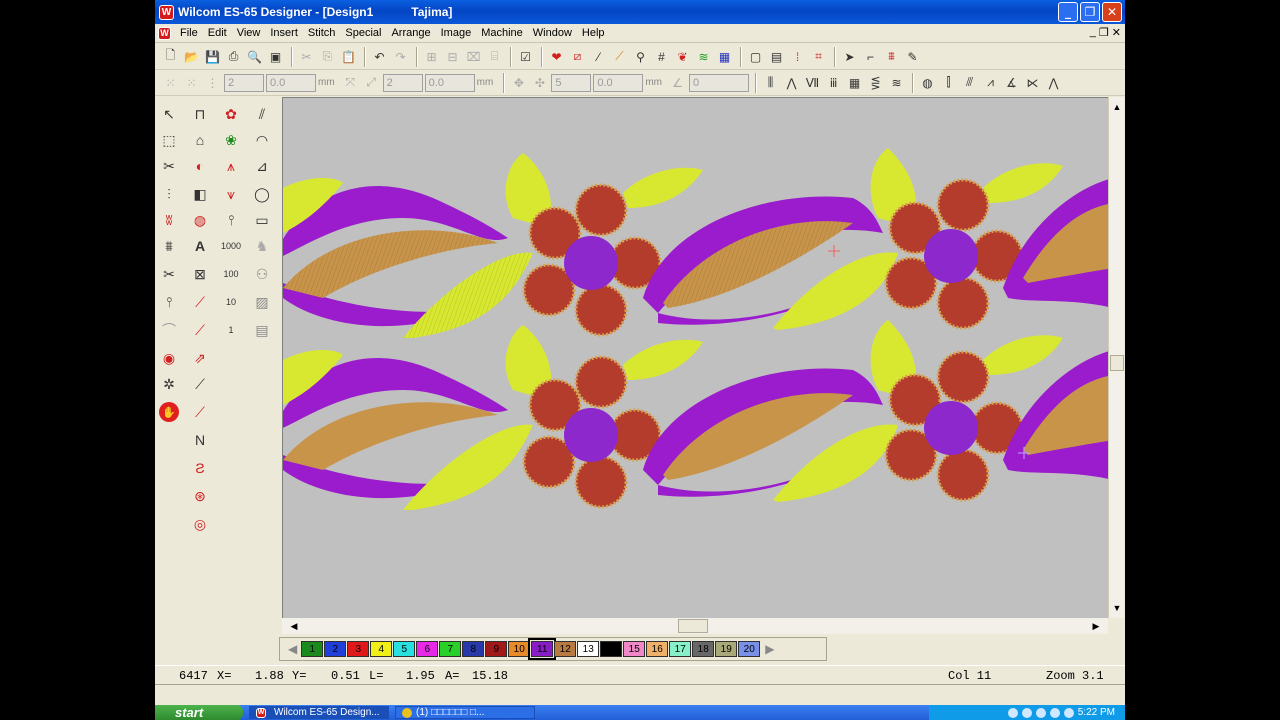 The height and width of the screenshot is (720, 1280). Describe the element at coordinates (200, 440) in the screenshot. I see `complex-fill-icon: N` at that location.